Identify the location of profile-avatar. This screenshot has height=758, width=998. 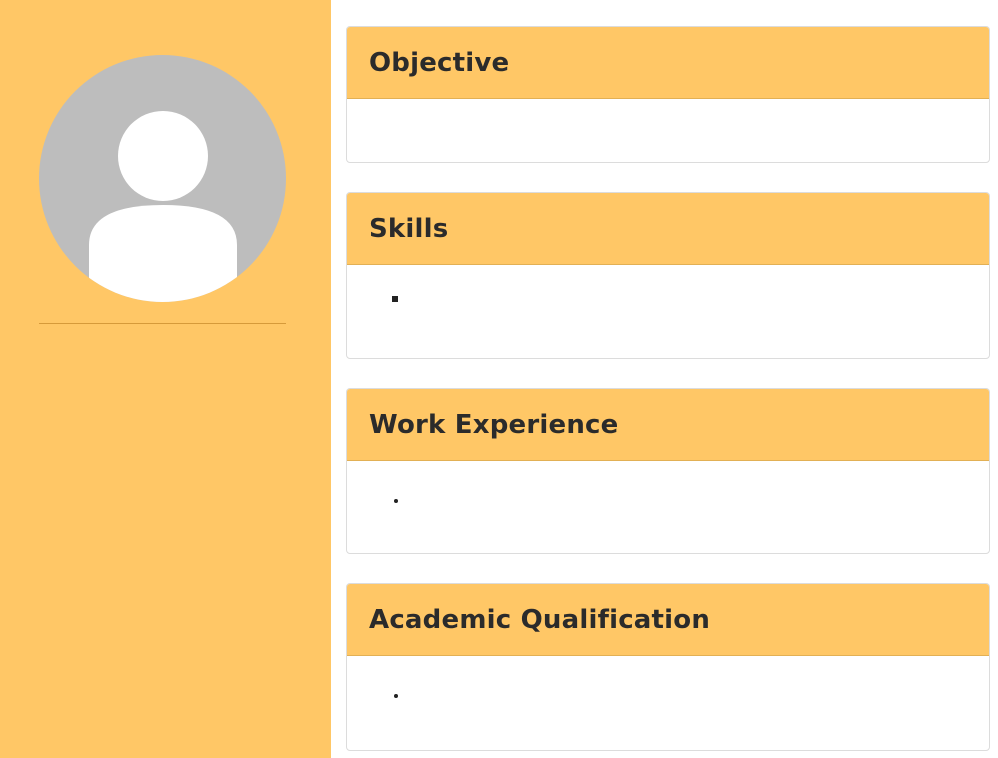
(162, 178).